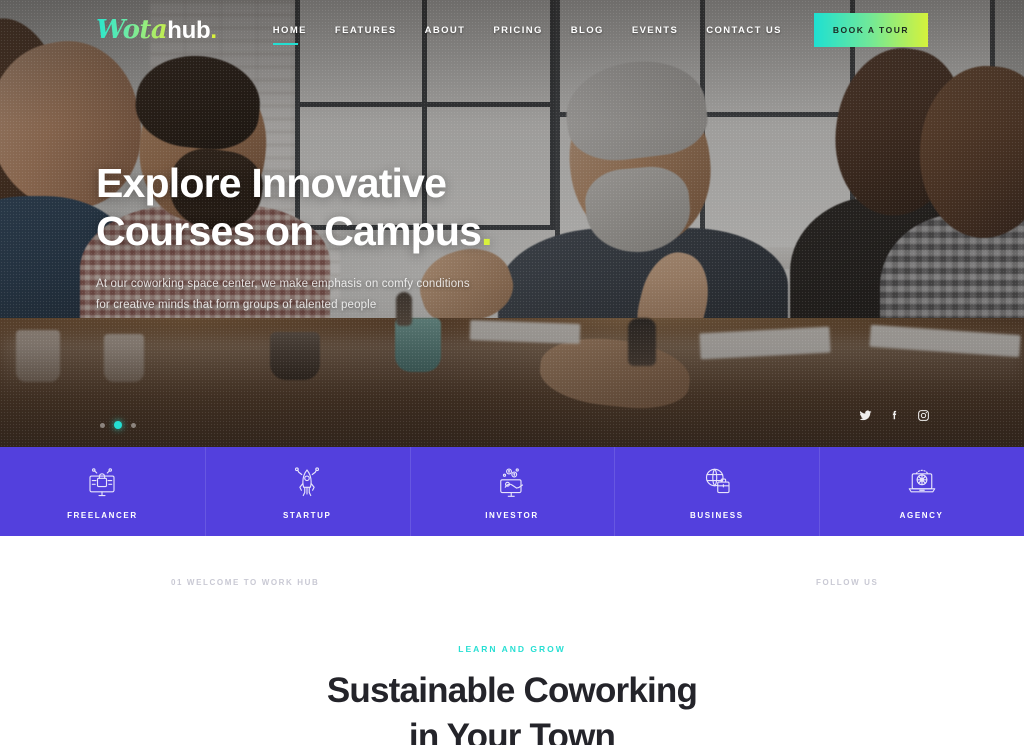 The height and width of the screenshot is (745, 1024). Describe the element at coordinates (716, 515) in the screenshot. I see `feature-label-business: BUSINESS` at that location.